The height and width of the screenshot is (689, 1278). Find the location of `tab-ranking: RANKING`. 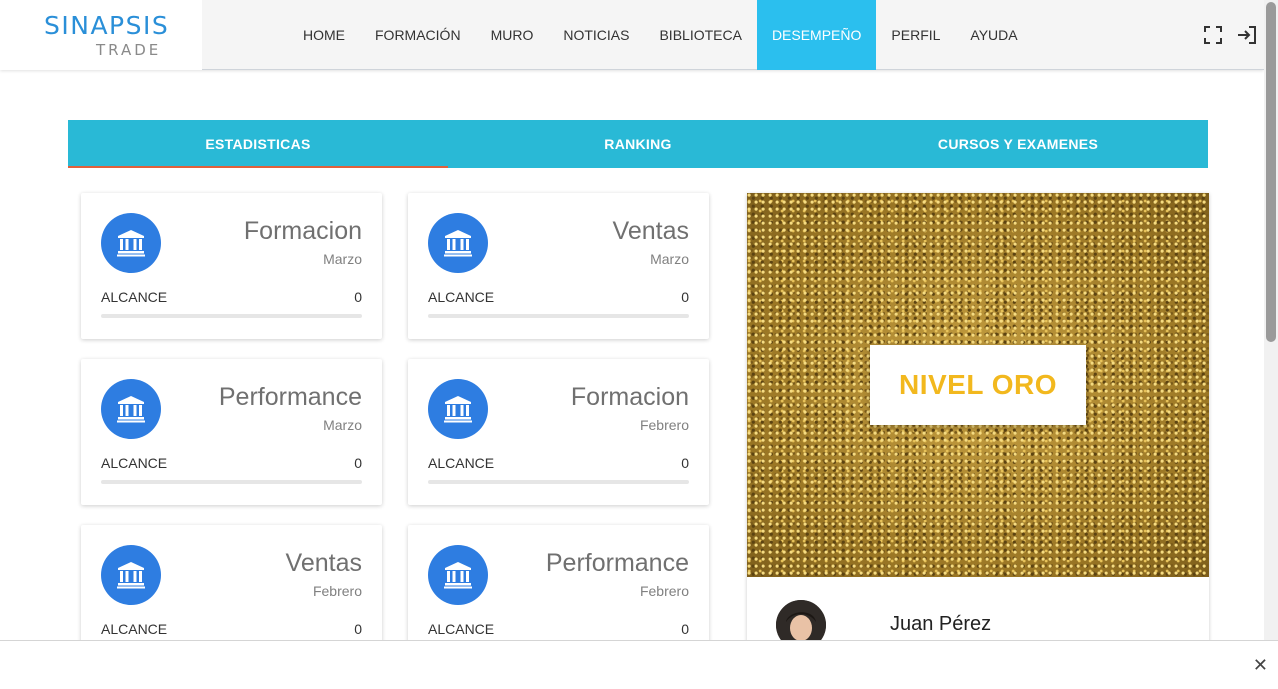

tab-ranking: RANKING is located at coordinates (638, 144).